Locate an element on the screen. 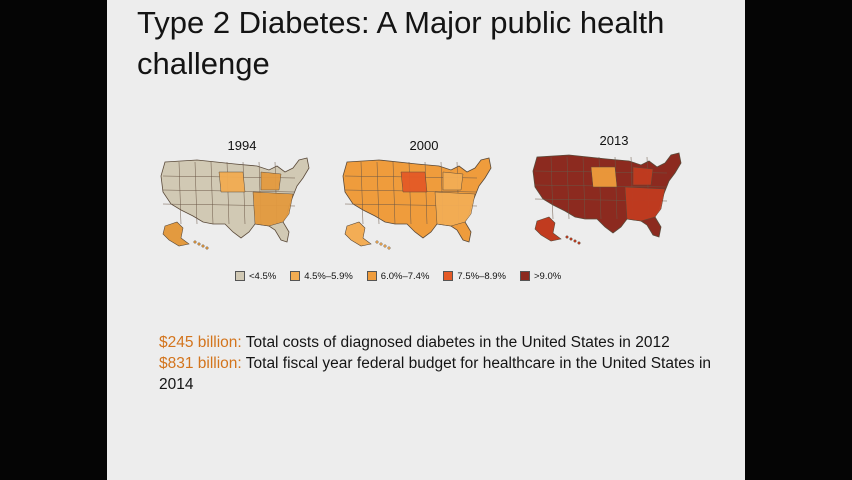 The image size is (852, 480). legend-item: >9.0% is located at coordinates (540, 276).